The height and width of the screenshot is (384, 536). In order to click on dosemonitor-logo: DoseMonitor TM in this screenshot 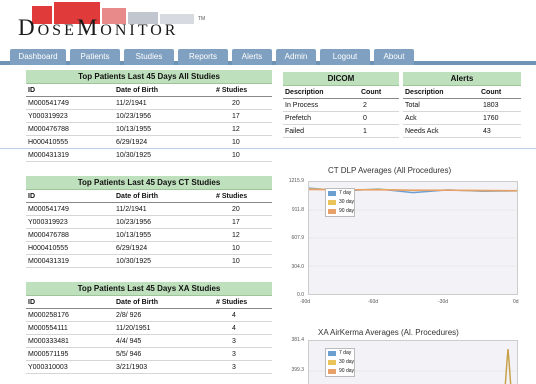, I will do `click(107, 22)`.